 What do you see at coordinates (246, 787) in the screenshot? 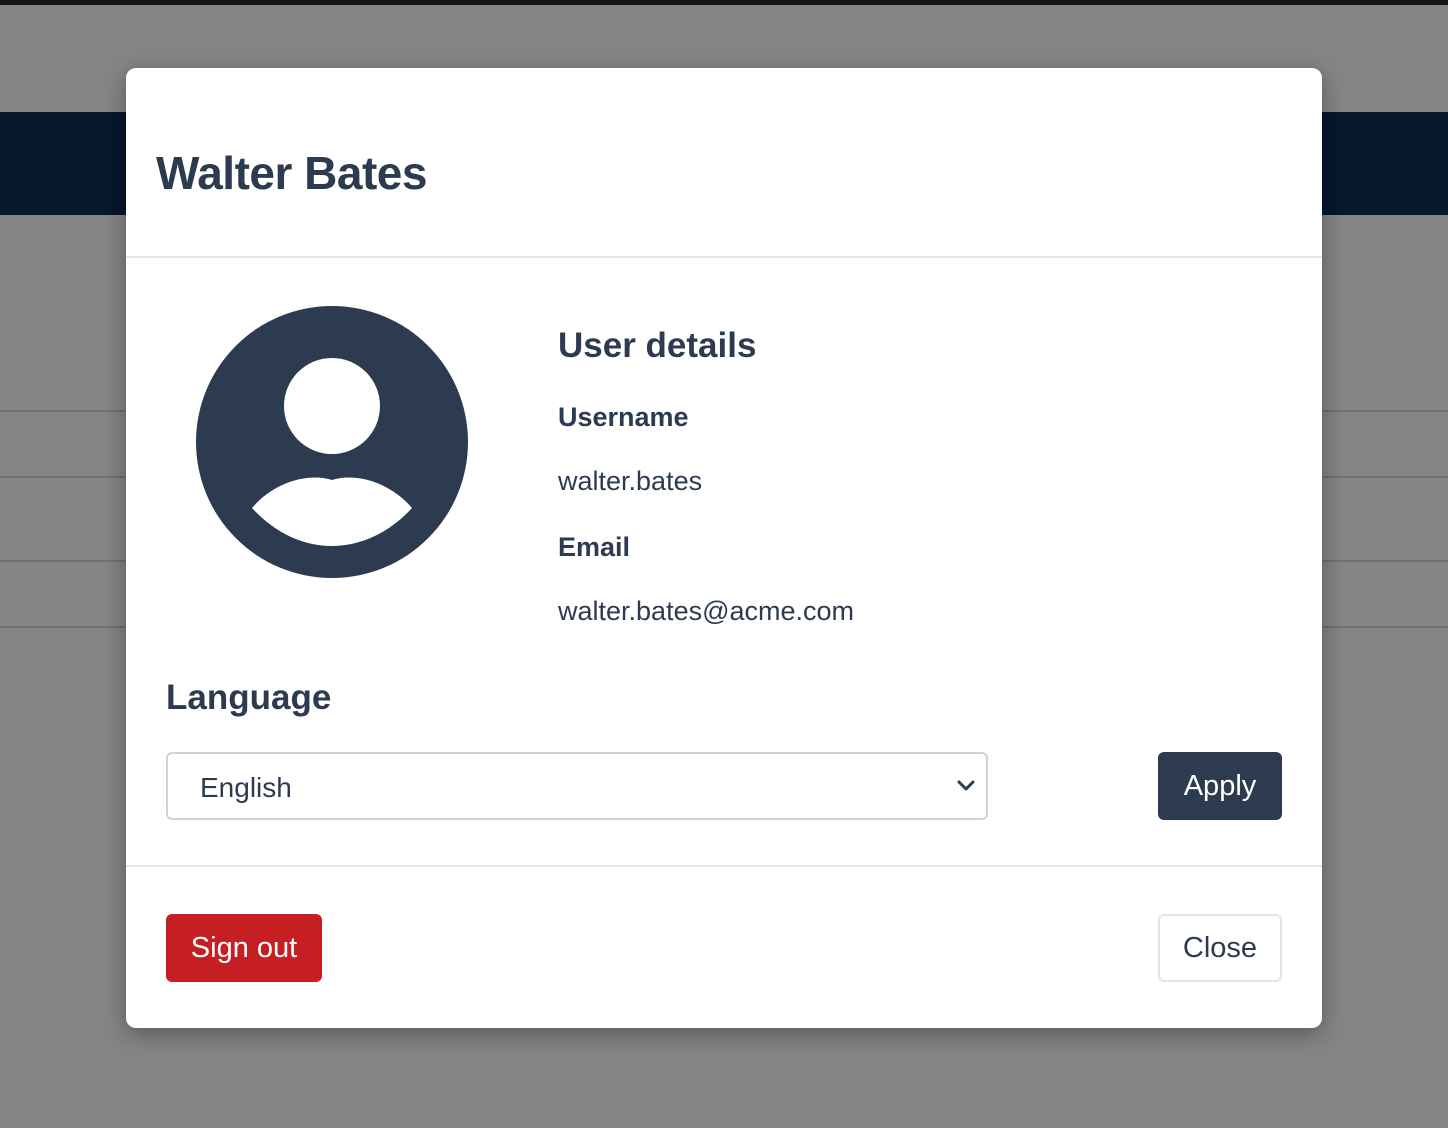
I see `language-select-value: English` at bounding box center [246, 787].